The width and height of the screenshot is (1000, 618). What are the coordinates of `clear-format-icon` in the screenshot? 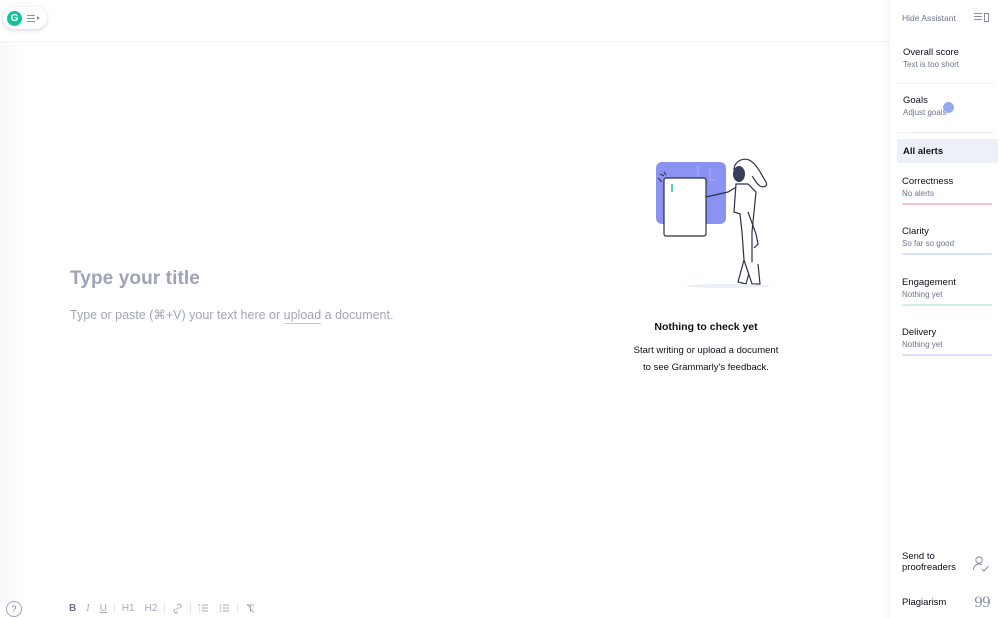 It's located at (251, 608).